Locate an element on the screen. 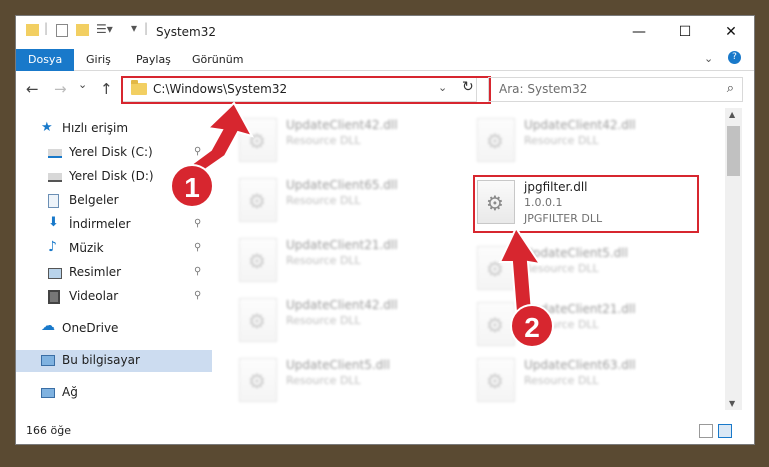  ribbon-expand-icon: ⌄ is located at coordinates (708, 58).